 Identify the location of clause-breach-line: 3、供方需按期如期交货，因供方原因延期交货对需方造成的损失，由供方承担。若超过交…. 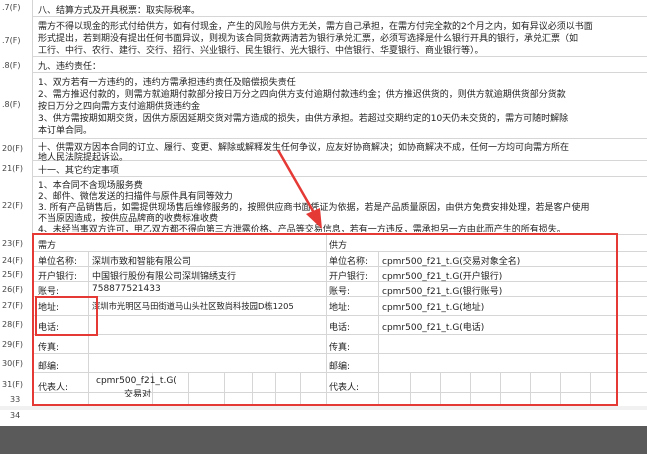
(303, 117).